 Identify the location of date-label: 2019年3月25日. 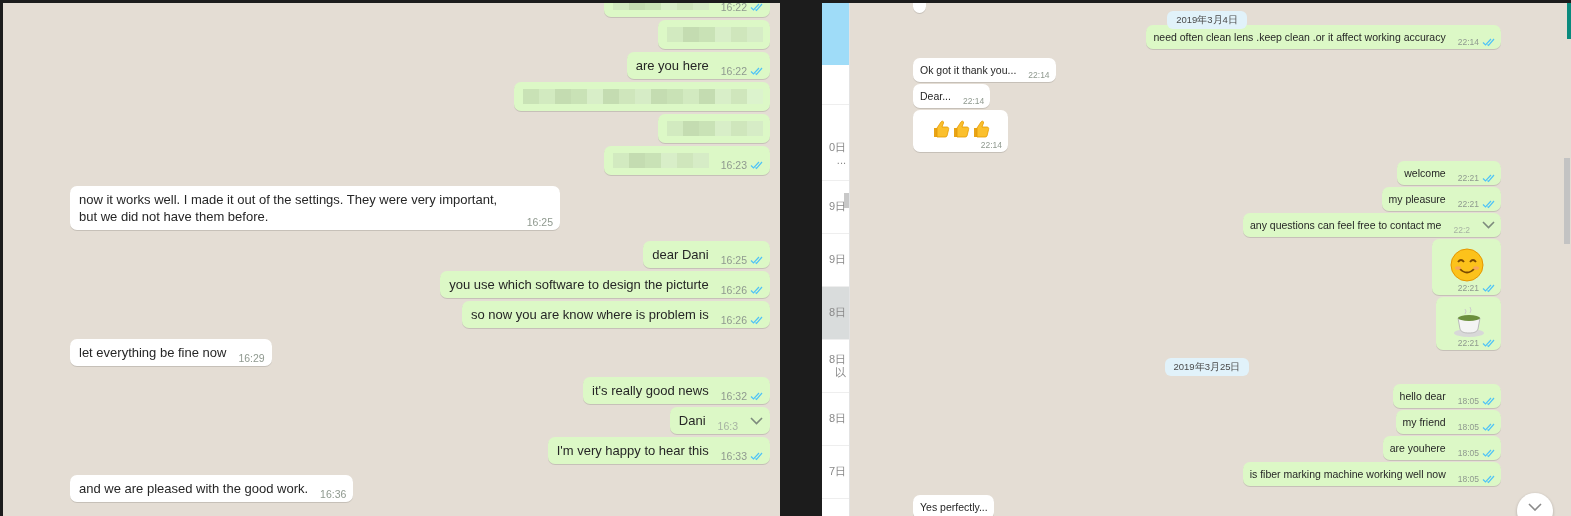
(1207, 367).